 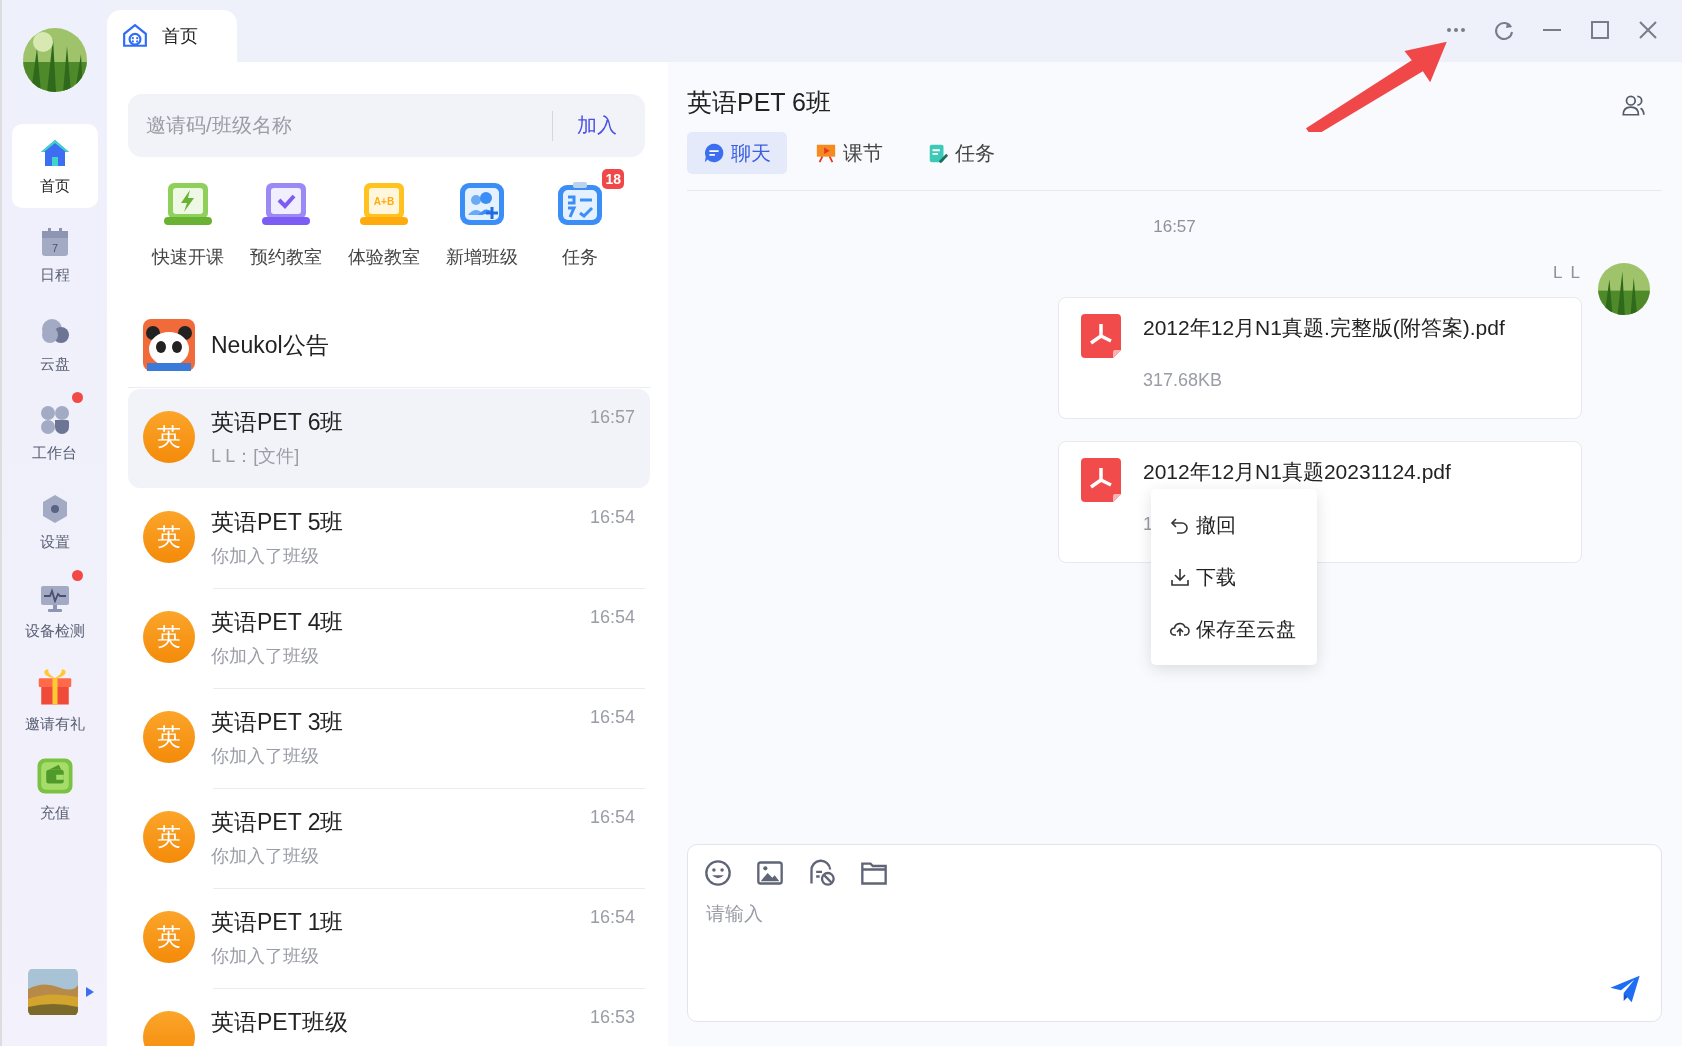 What do you see at coordinates (737, 153) in the screenshot?
I see `chat-tab: 聊天` at bounding box center [737, 153].